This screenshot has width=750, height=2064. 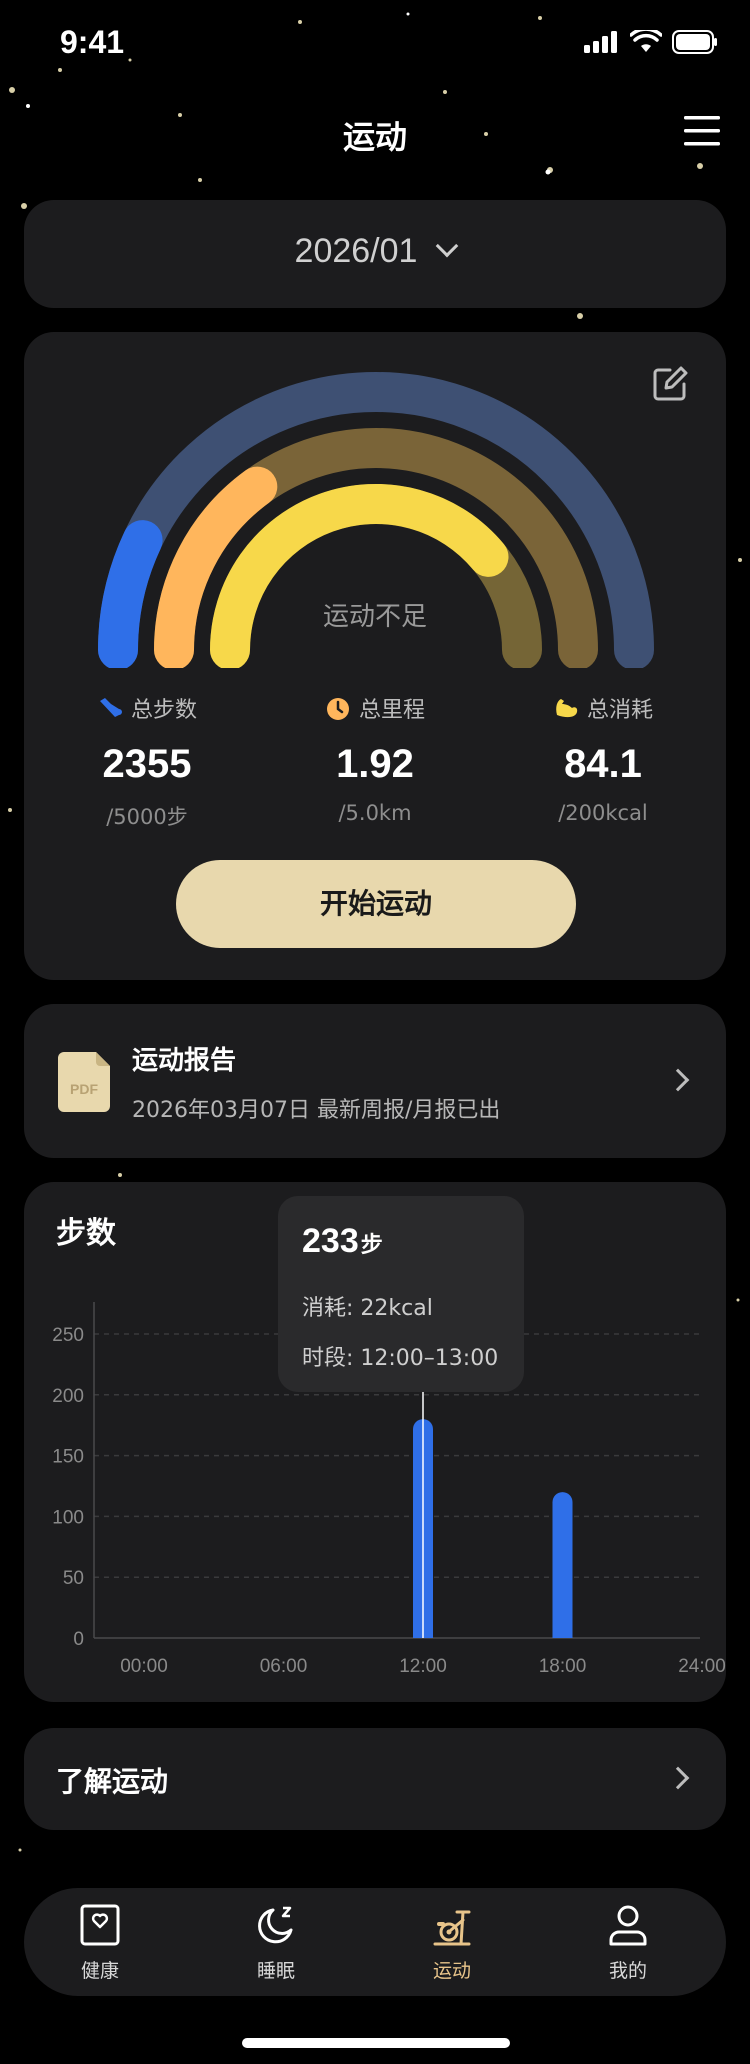 I want to click on x-tick-label: 12:00, so click(x=423, y=1666).